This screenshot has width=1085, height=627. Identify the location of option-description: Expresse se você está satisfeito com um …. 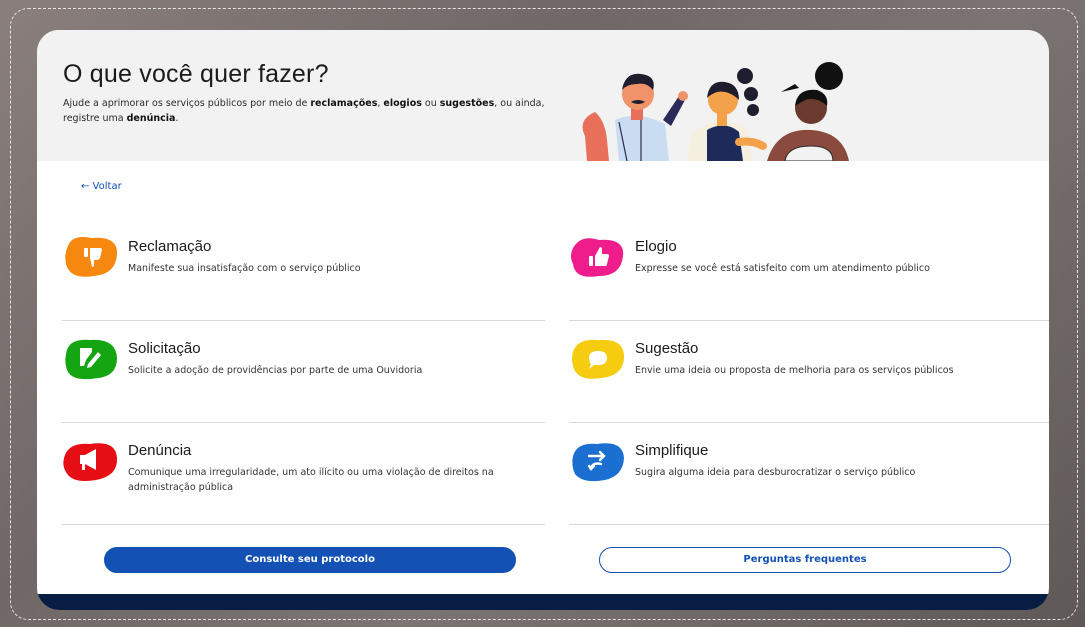
(782, 268).